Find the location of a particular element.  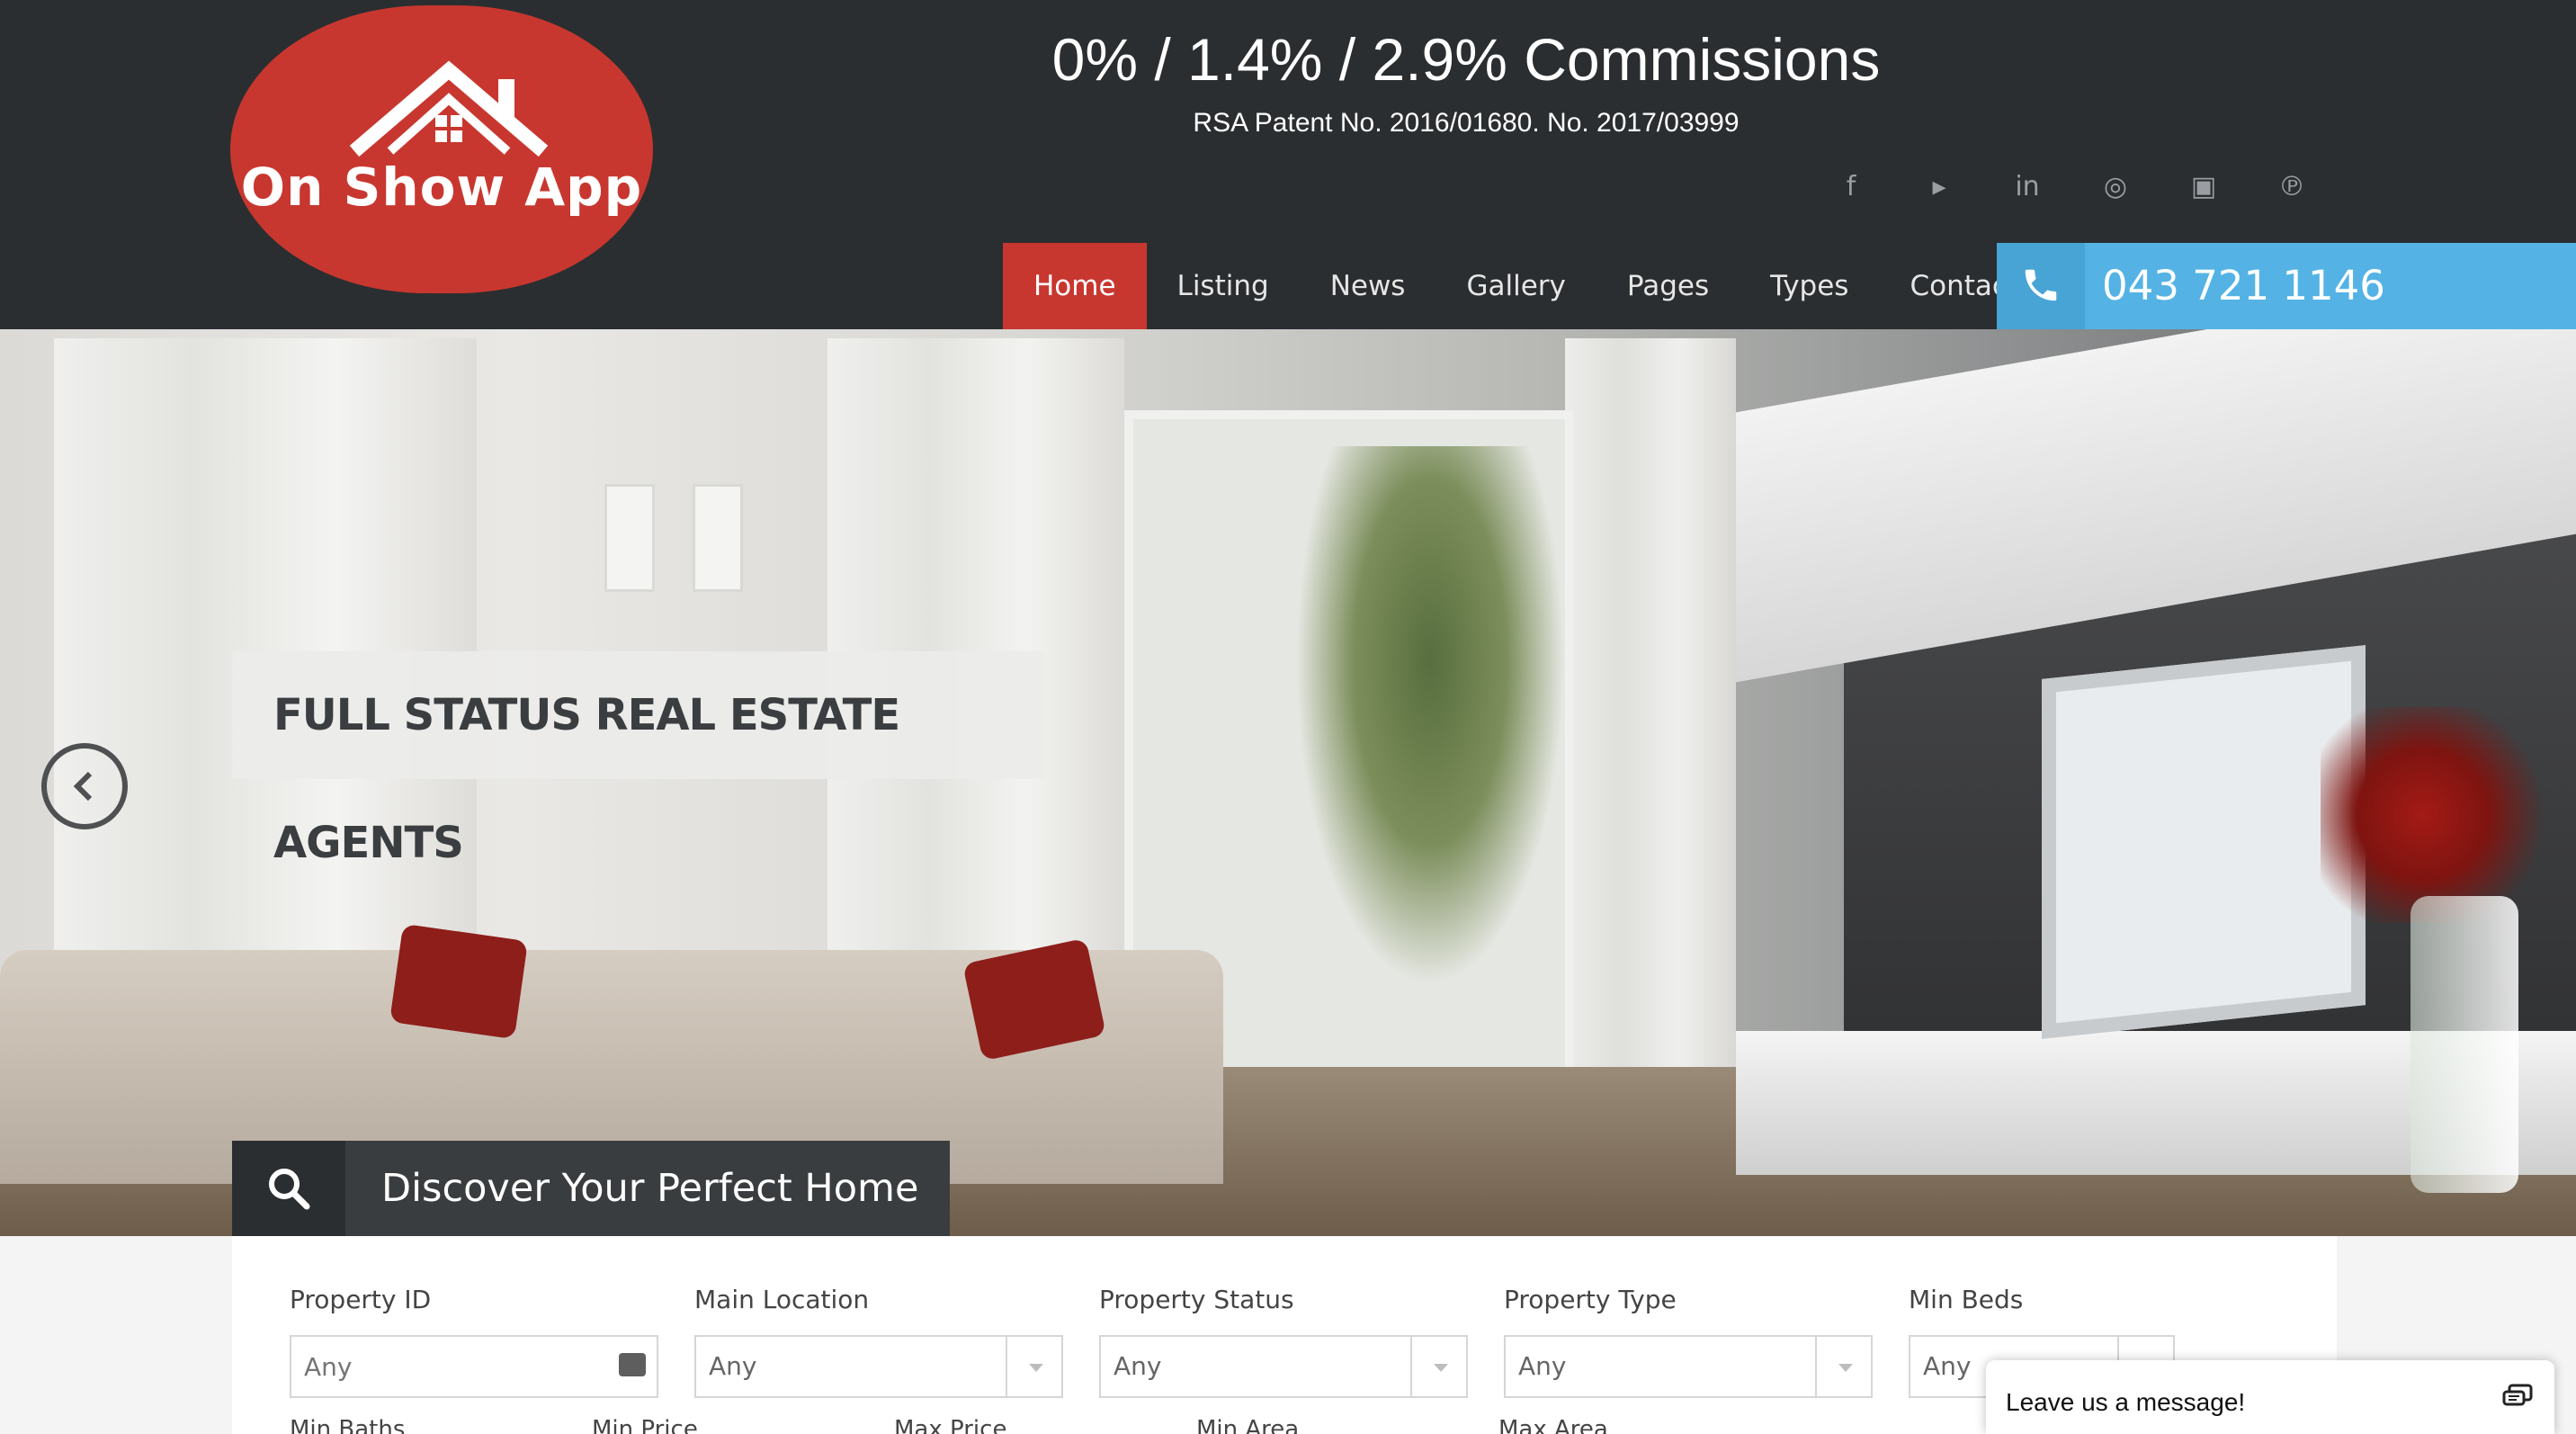

property-type-select: Any is located at coordinates (1688, 1366).